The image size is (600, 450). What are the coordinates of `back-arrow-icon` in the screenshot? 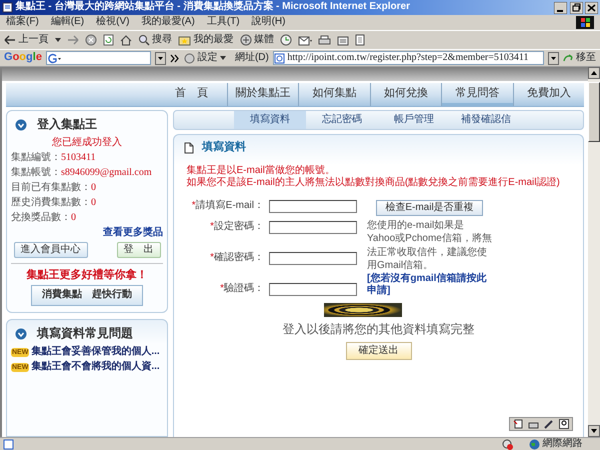 It's located at (10, 40).